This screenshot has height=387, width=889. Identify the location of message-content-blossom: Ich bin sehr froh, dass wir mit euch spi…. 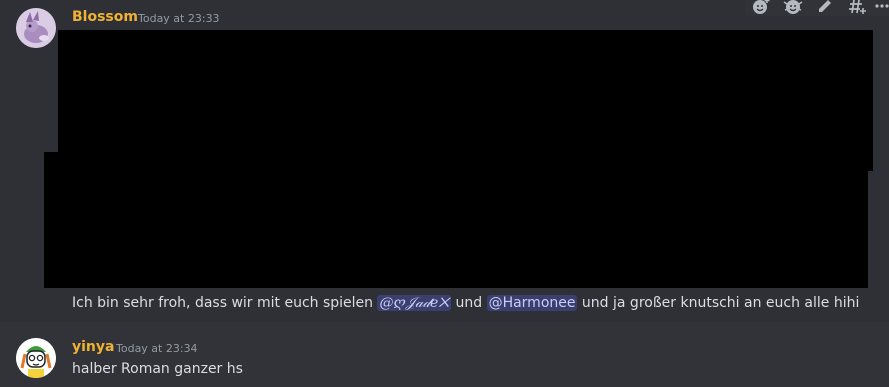
(465, 303).